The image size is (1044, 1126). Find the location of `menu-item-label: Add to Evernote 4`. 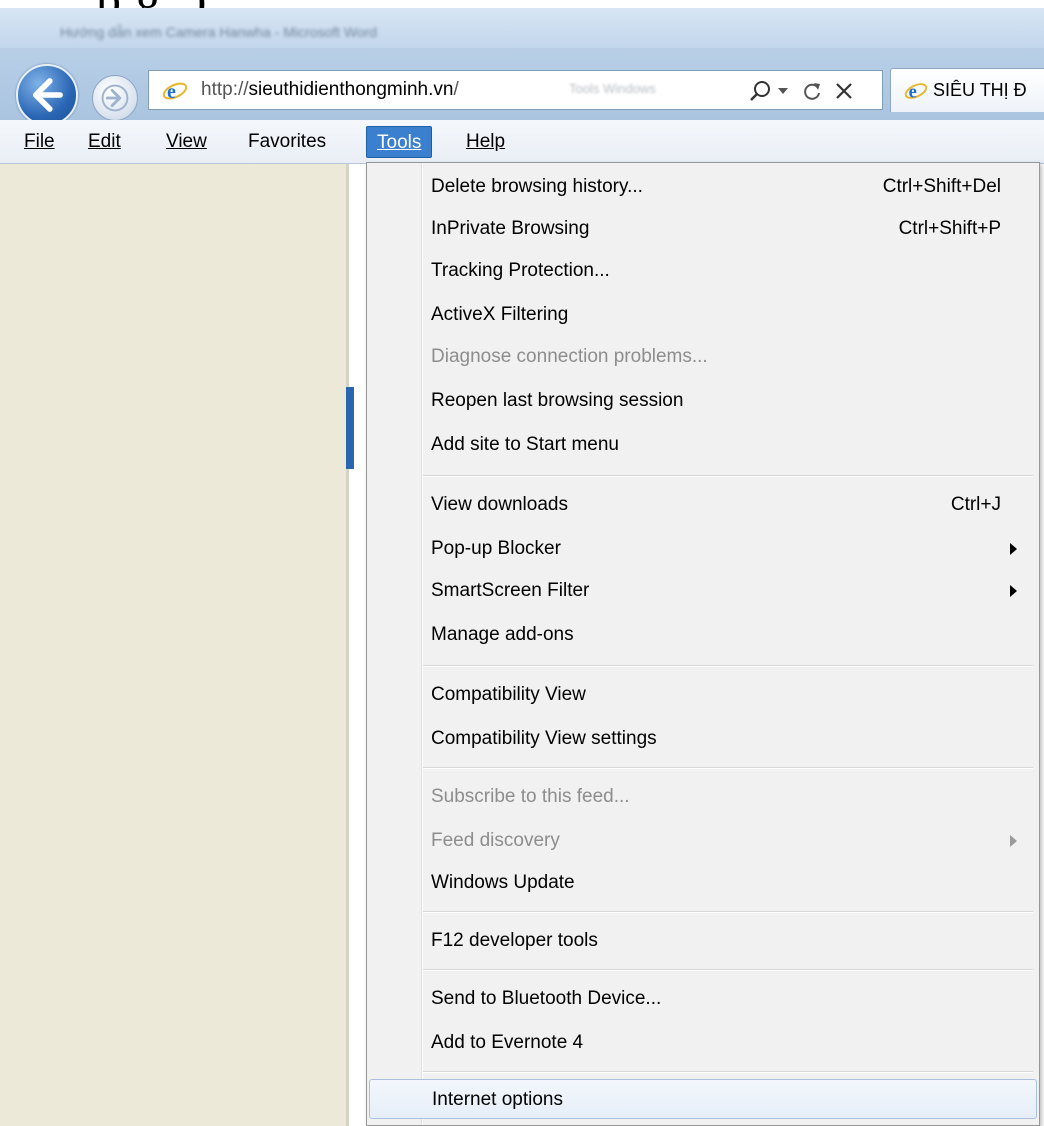

menu-item-label: Add to Evernote 4 is located at coordinates (507, 1042).